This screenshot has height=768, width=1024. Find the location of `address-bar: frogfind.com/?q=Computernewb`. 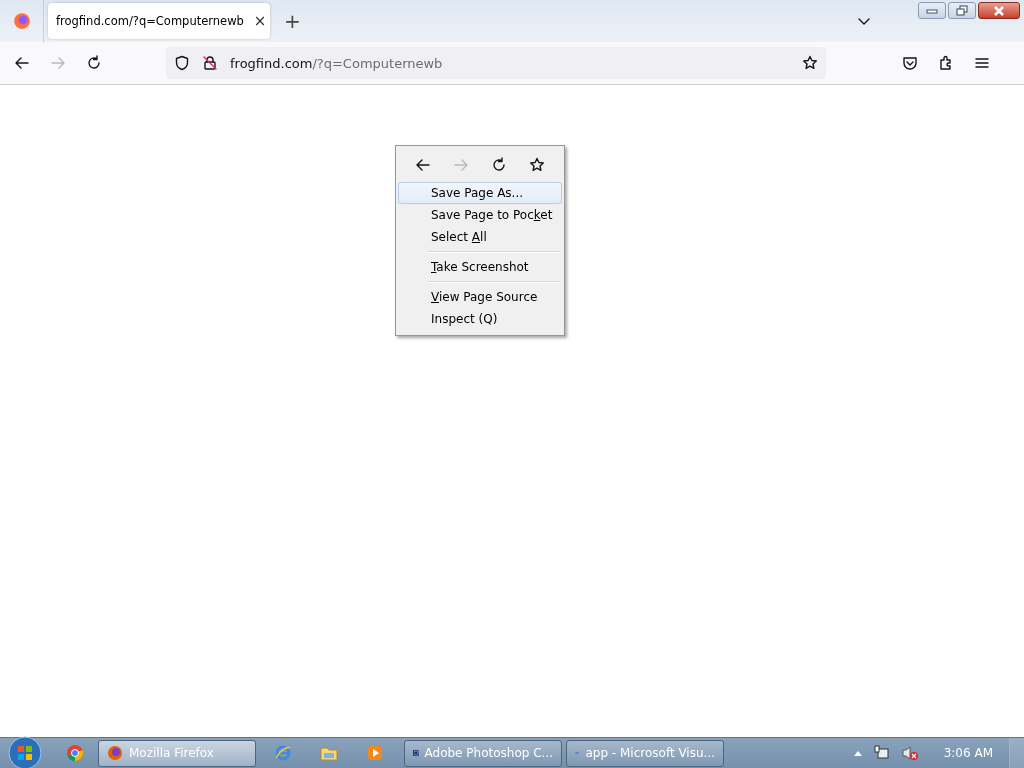

address-bar: frogfind.com/?q=Computernewb is located at coordinates (496, 63).